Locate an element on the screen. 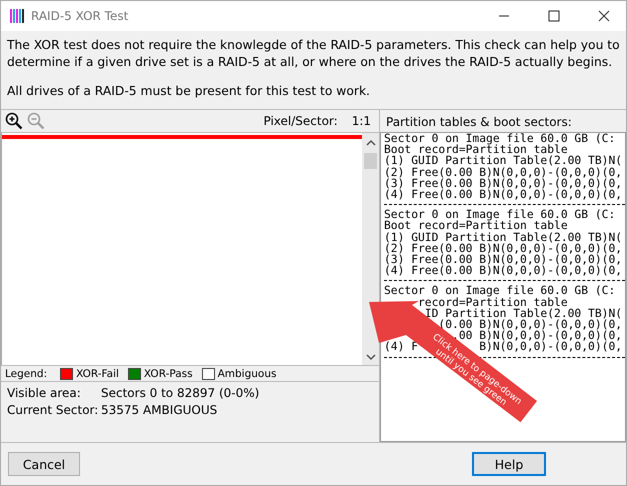 This screenshot has height=486, width=627. legend-text: Ambiguous is located at coordinates (247, 374).